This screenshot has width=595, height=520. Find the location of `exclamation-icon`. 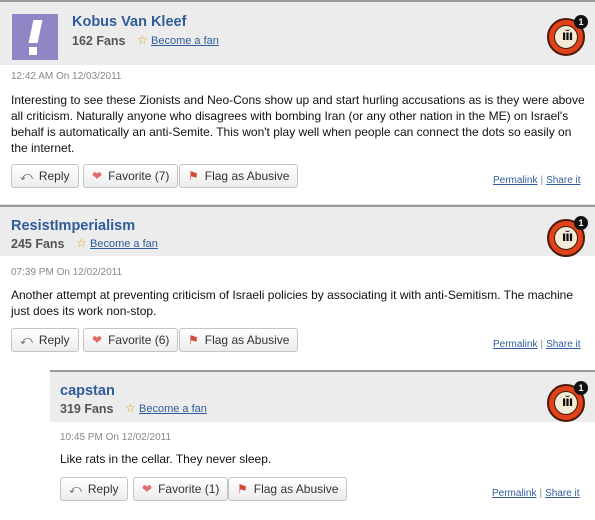

exclamation-icon is located at coordinates (35, 31).